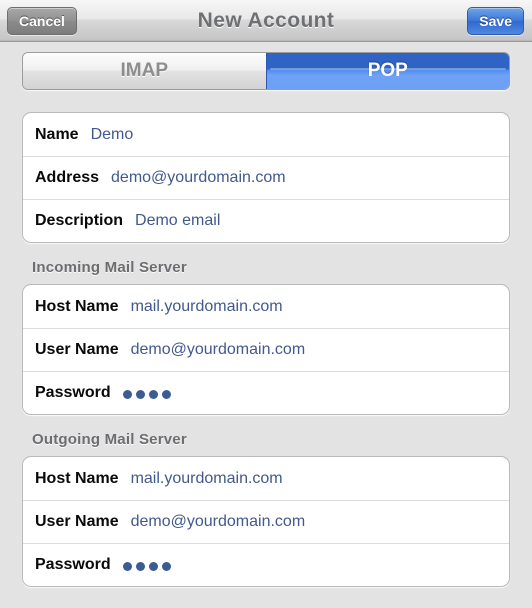  What do you see at coordinates (77, 521) in the screenshot?
I see `row-label-outgoing-user-name: User Name` at bounding box center [77, 521].